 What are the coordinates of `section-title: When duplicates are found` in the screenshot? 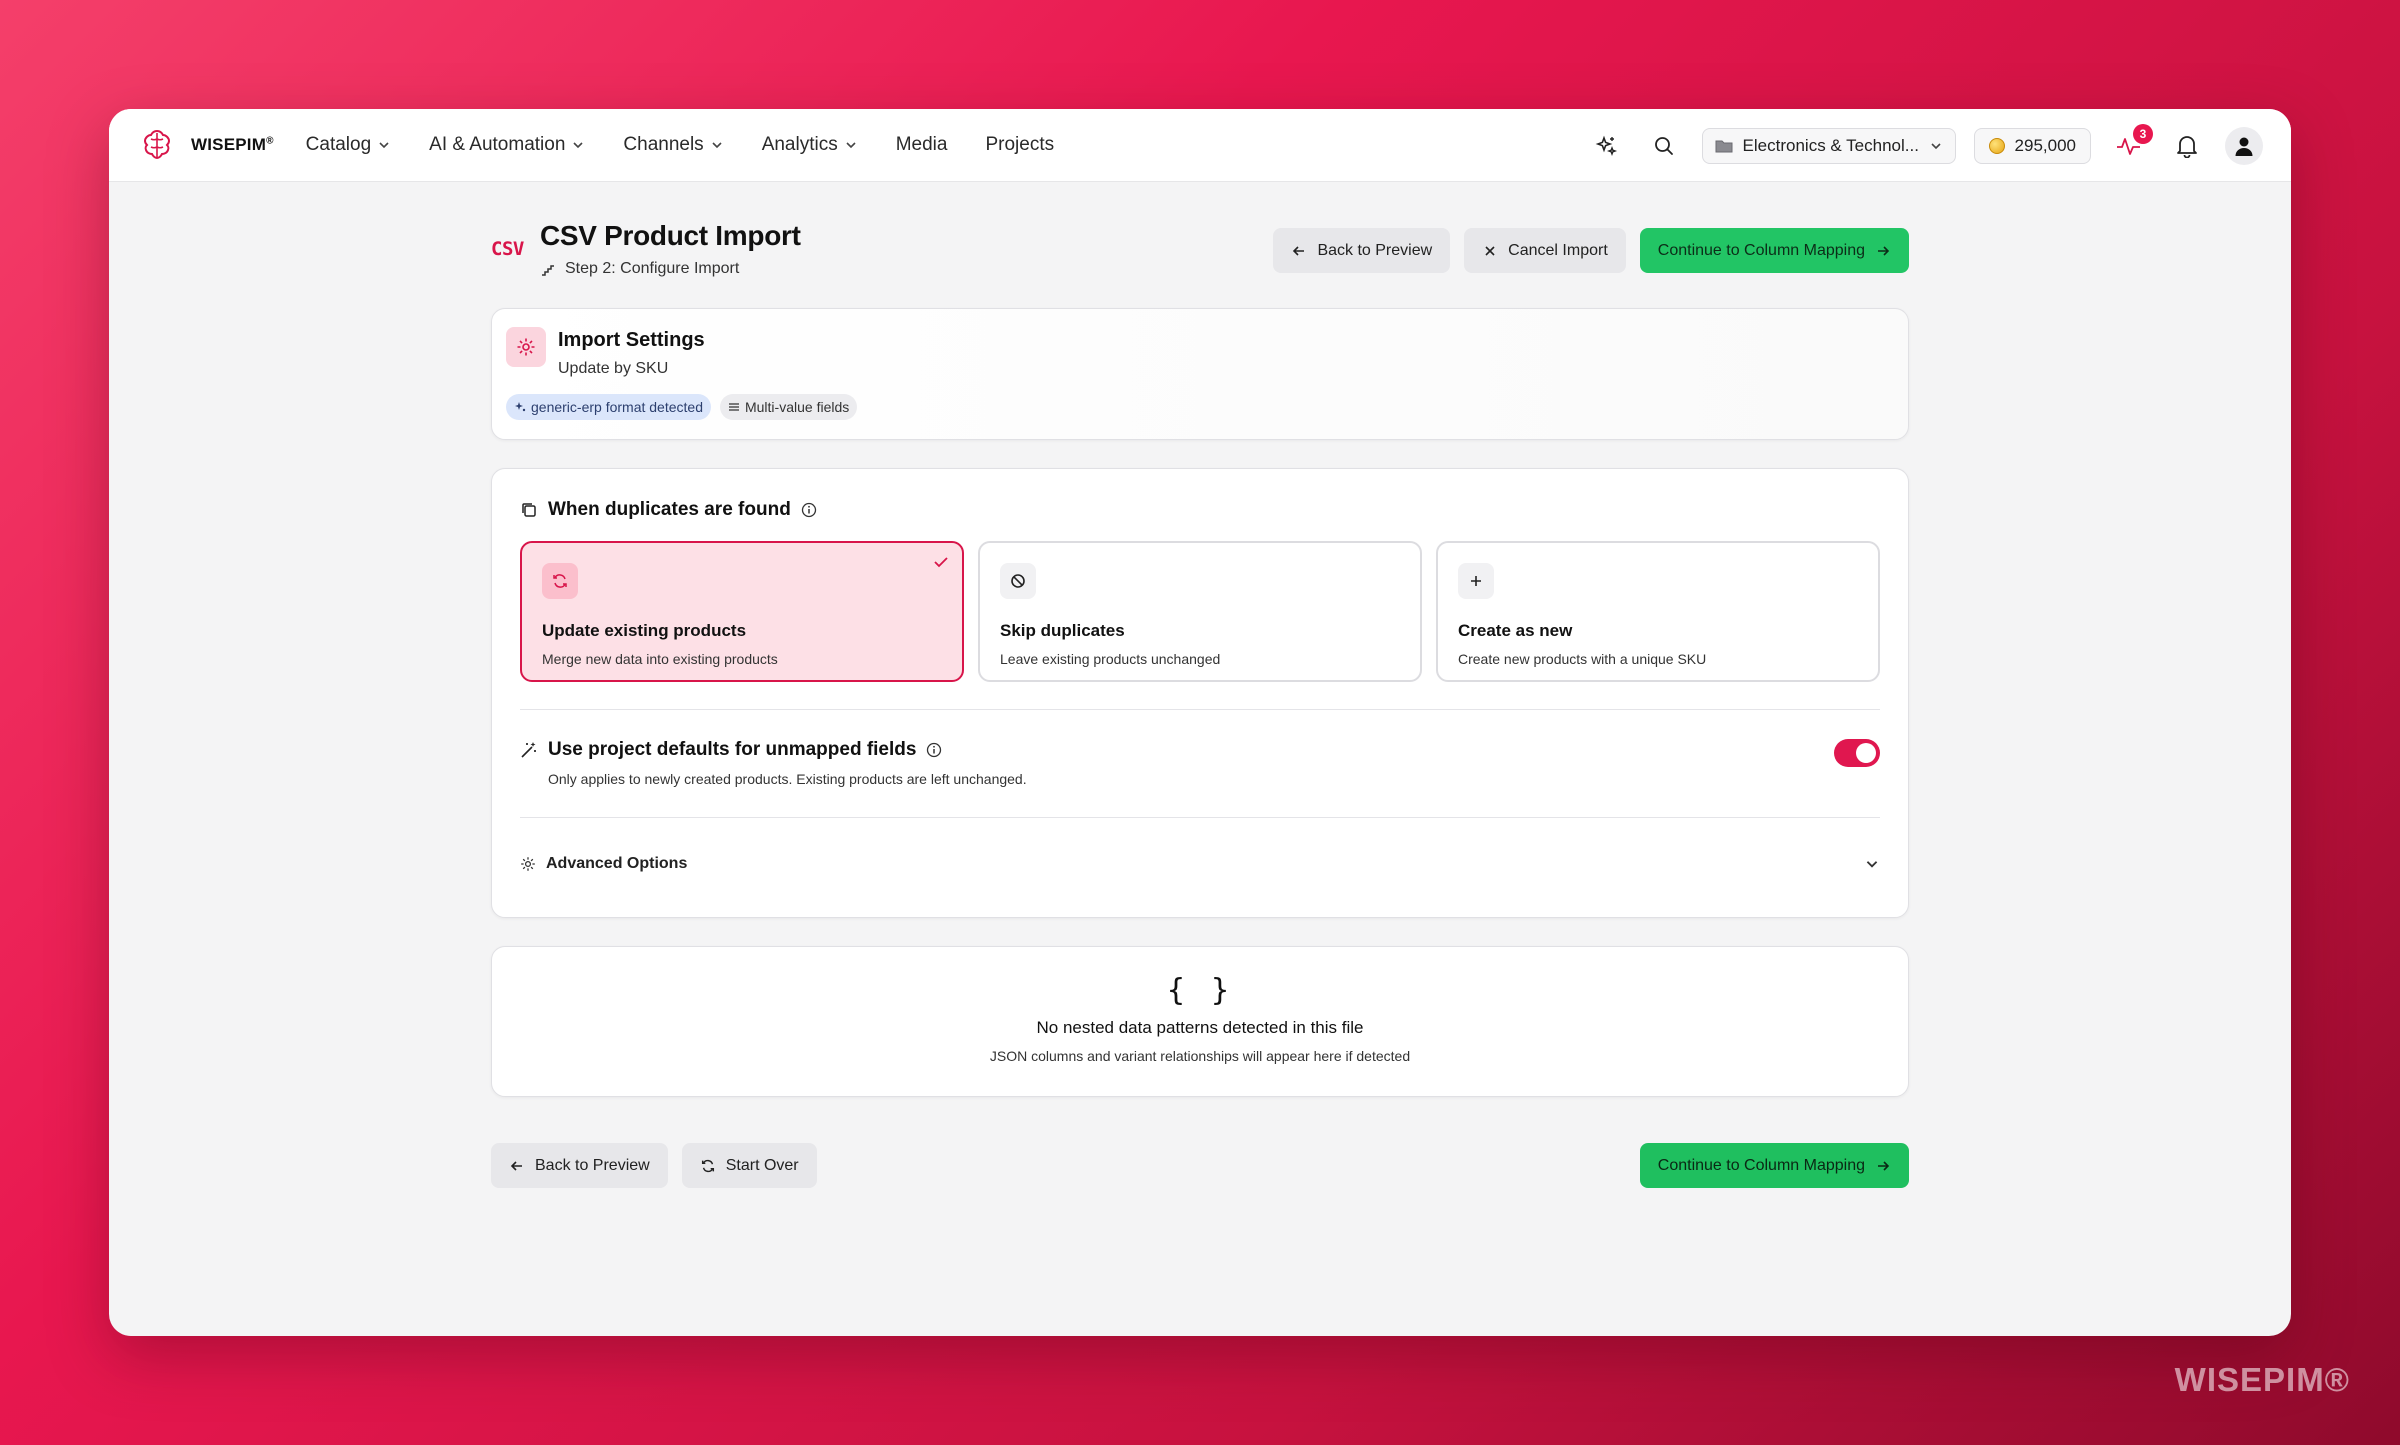 It's located at (669, 509).